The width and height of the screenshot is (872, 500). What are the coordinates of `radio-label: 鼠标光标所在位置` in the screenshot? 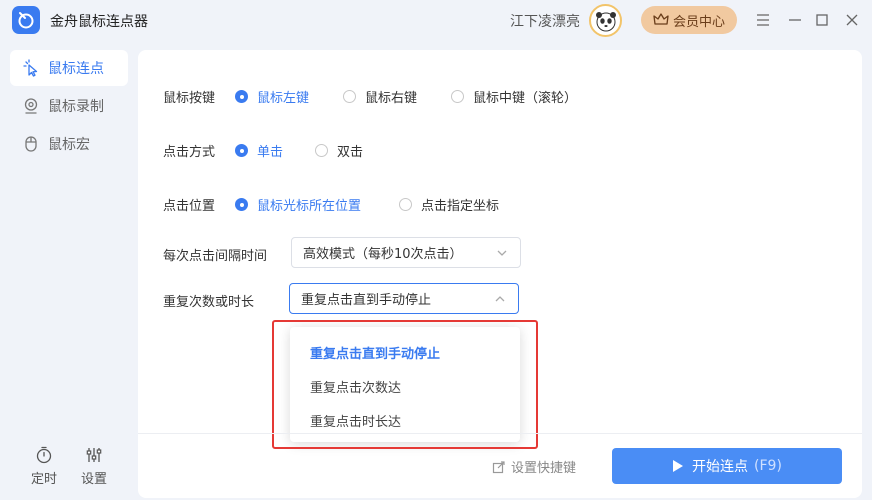 It's located at (309, 206).